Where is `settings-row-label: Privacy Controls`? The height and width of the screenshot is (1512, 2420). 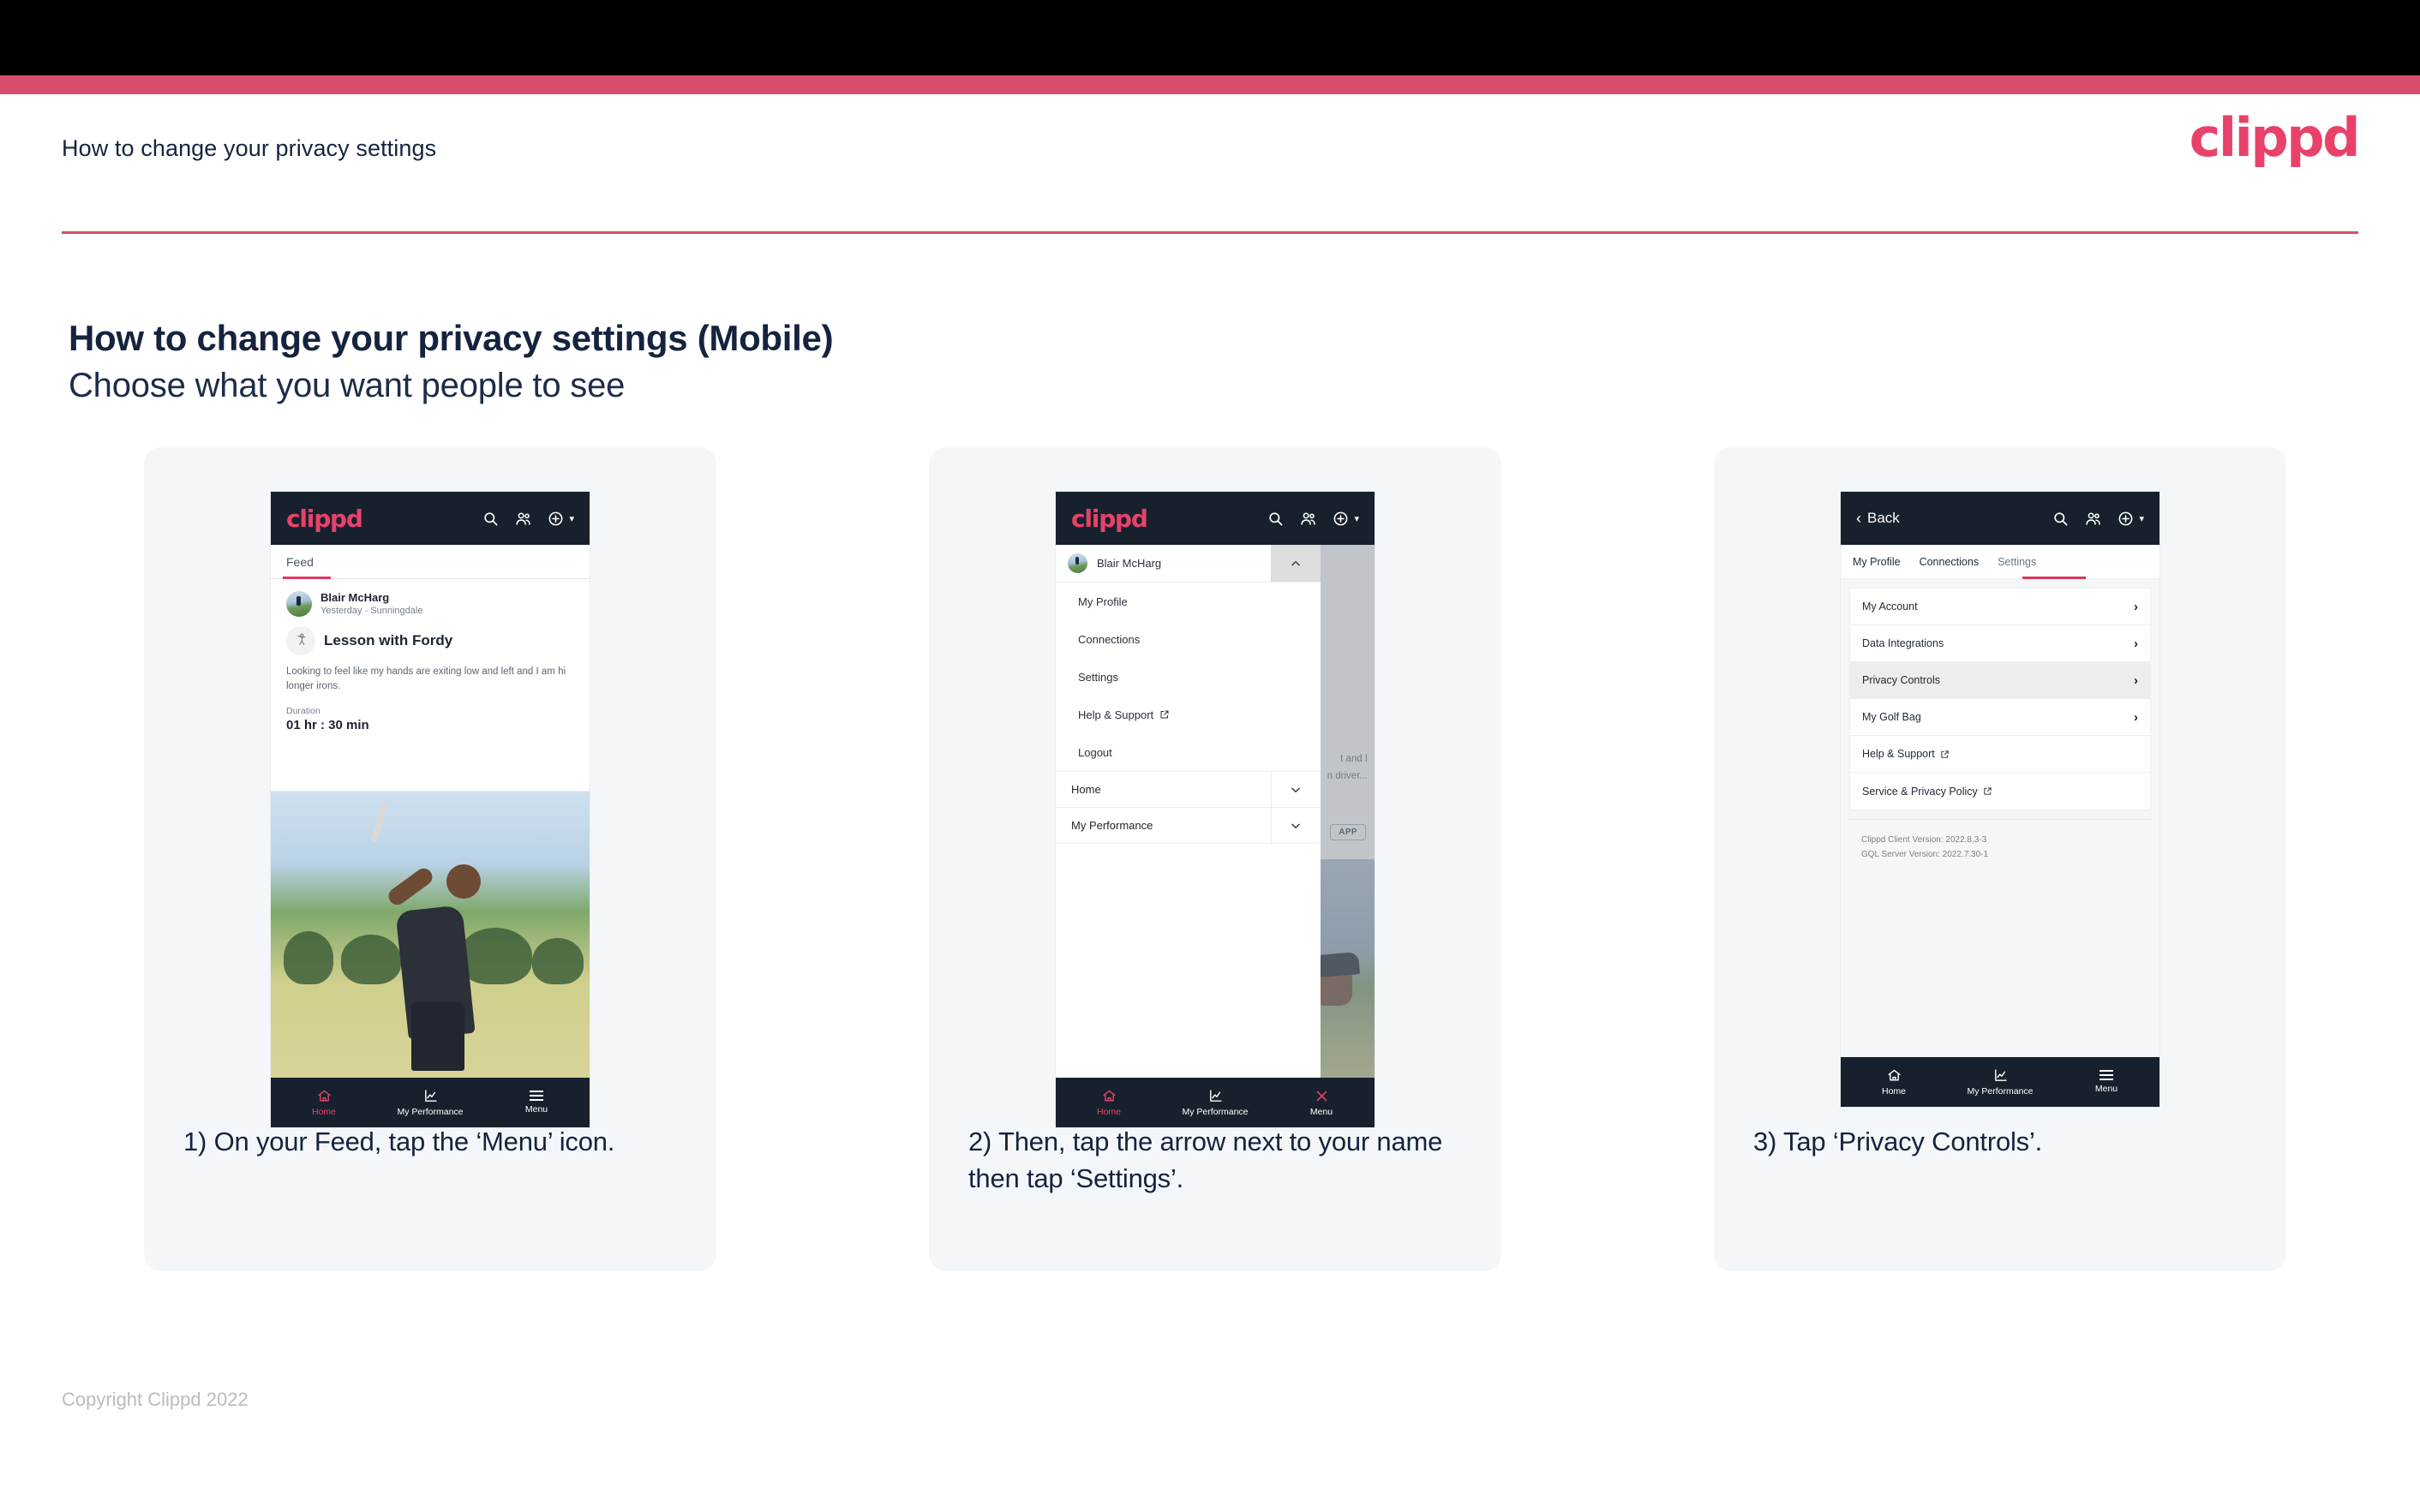
settings-row-label: Privacy Controls is located at coordinates (1901, 680).